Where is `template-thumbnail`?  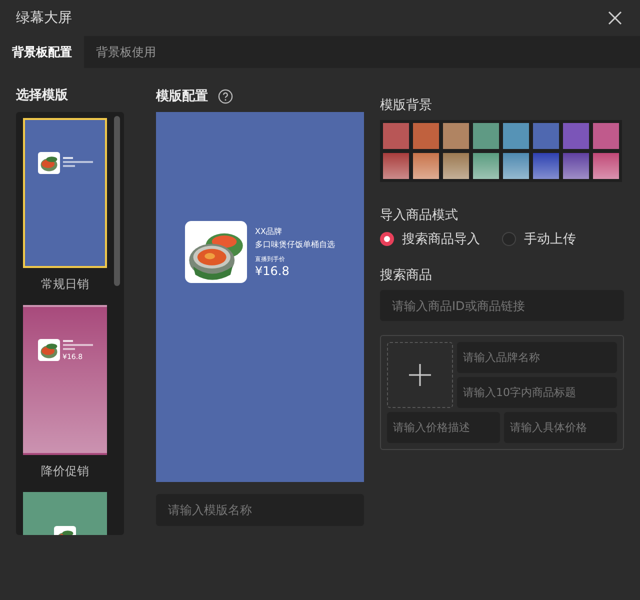 template-thumbnail is located at coordinates (65, 193).